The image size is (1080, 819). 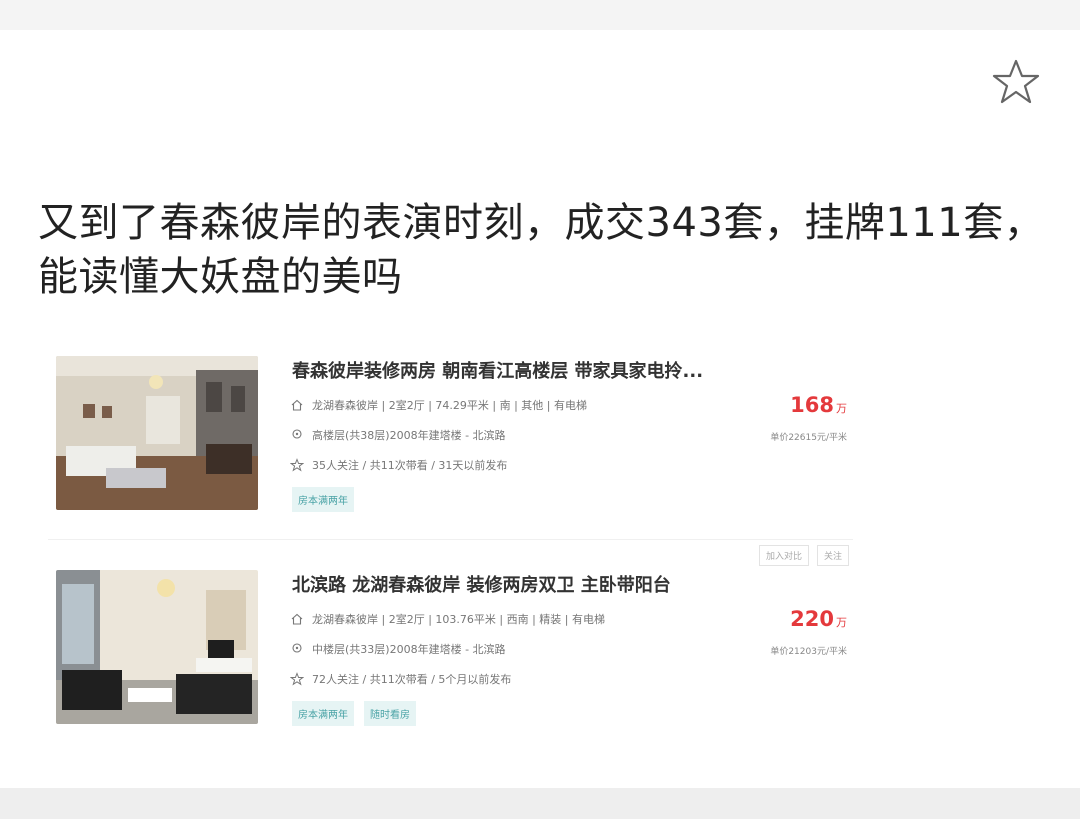 I want to click on listing-price: 168 万, so click(x=818, y=405).